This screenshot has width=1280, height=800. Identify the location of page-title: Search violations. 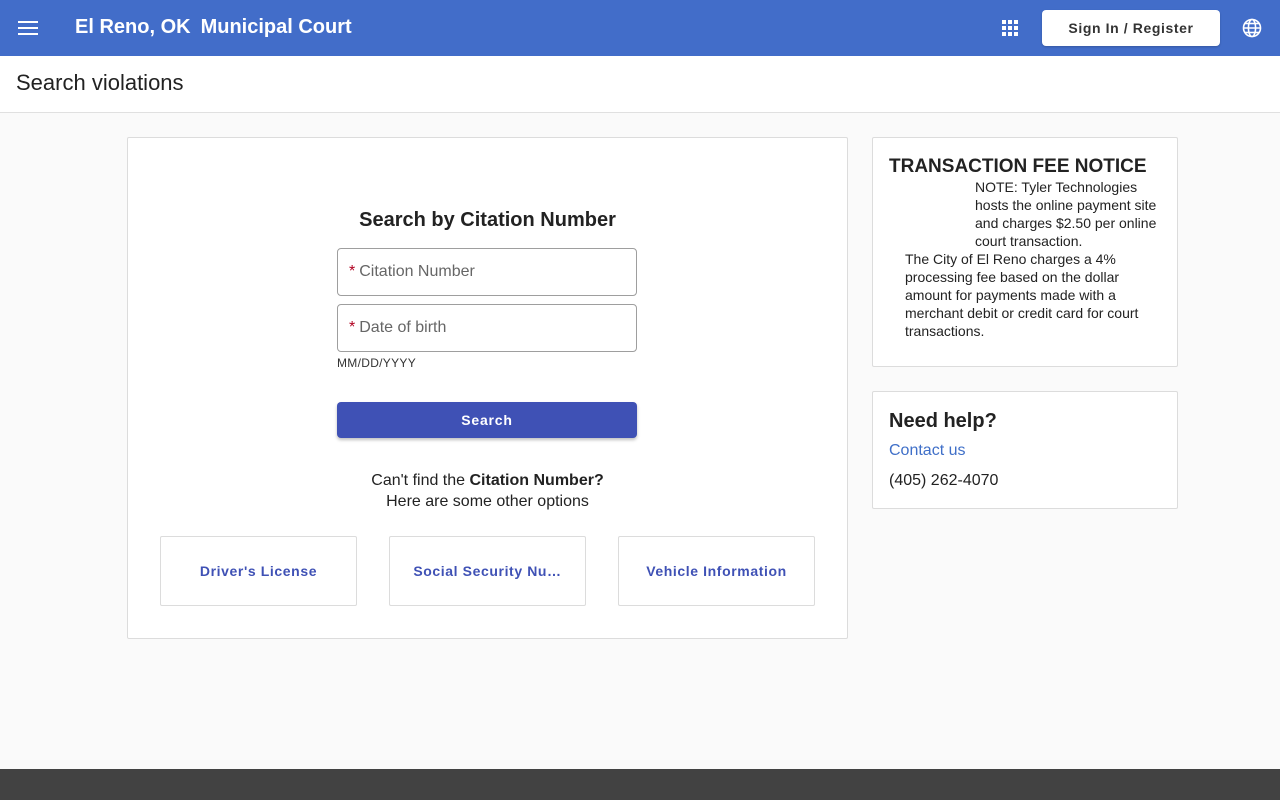
(100, 82).